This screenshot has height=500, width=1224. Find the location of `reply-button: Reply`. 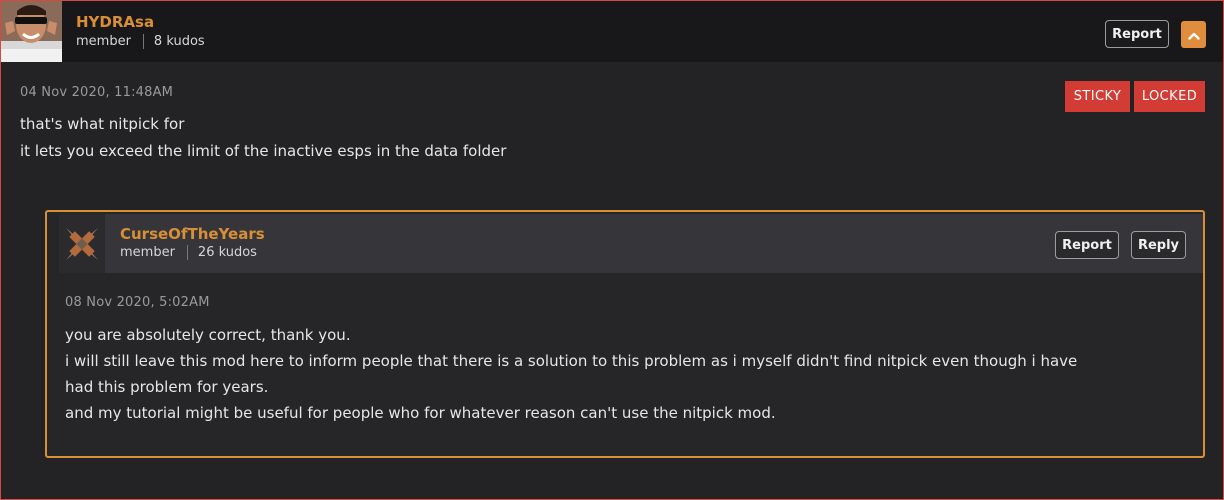

reply-button: Reply is located at coordinates (1158, 245).